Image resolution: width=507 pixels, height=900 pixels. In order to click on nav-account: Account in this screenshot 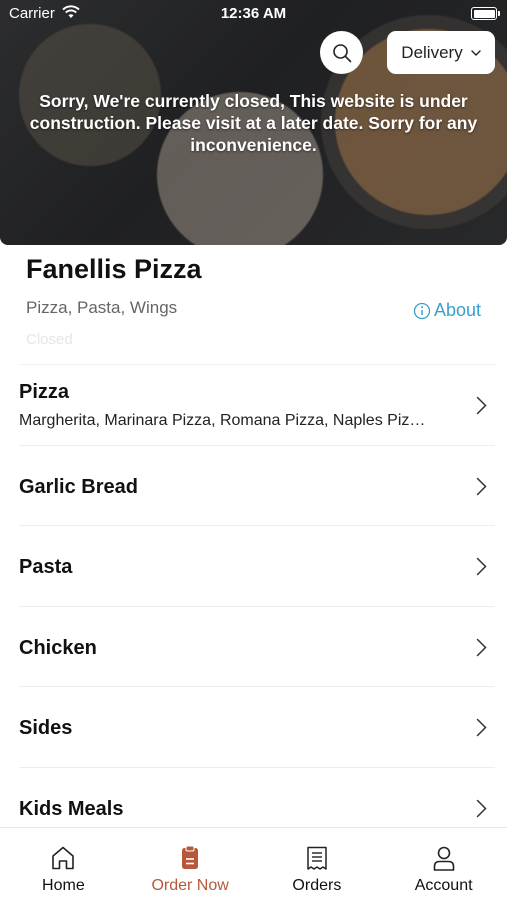, I will do `click(443, 864)`.